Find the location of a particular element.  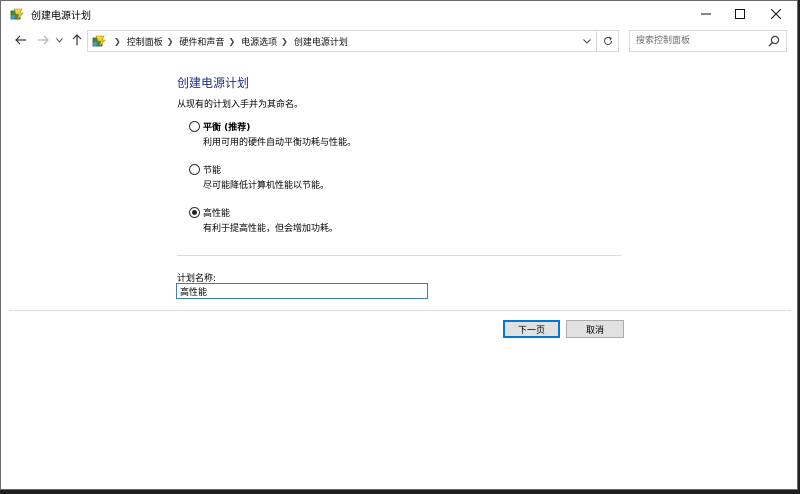

radio-power-saver is located at coordinates (194, 169).